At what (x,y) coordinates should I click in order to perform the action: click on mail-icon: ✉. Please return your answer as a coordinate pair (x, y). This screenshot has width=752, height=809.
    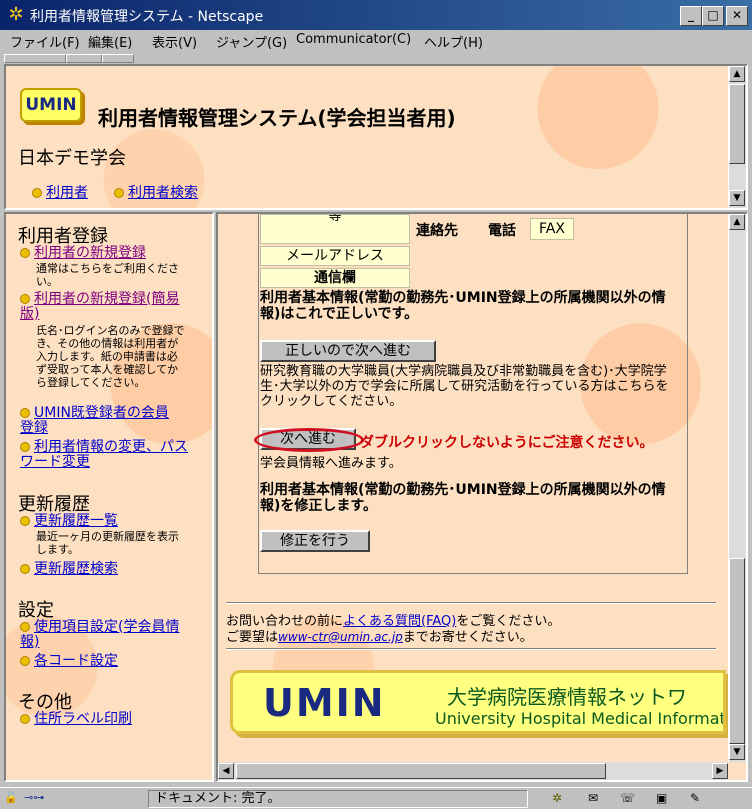
    Looking at the image, I should click on (593, 798).